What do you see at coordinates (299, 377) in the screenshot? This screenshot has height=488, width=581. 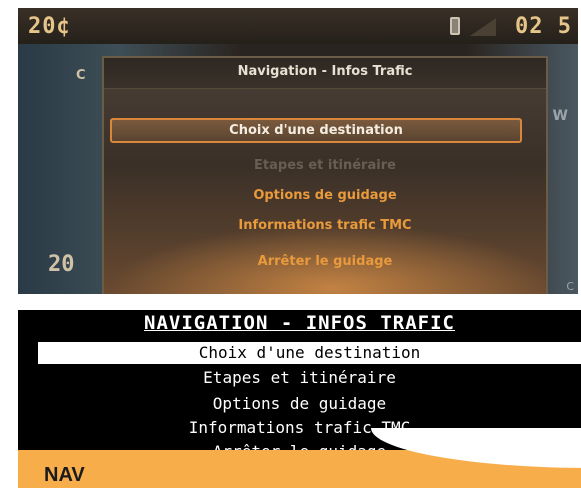 I see `mono-item-steps: Etapes et itinéraire` at bounding box center [299, 377].